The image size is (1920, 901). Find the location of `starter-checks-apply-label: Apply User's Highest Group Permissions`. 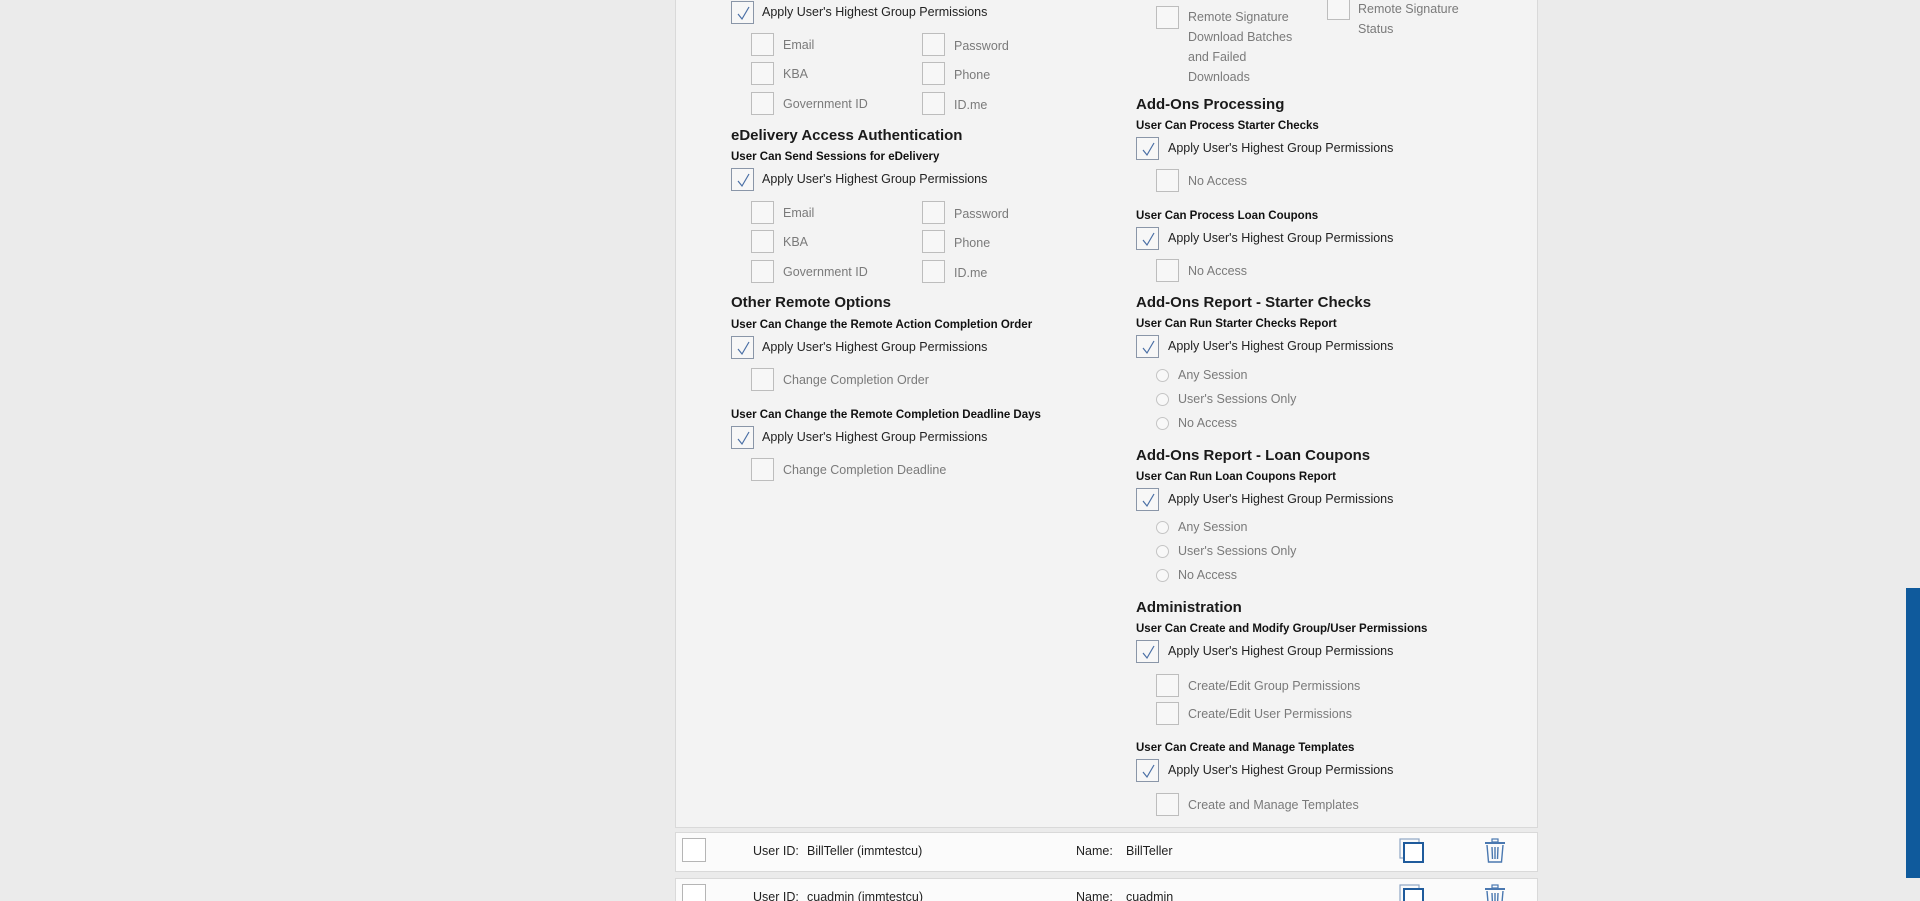

starter-checks-apply-label: Apply User's Highest Group Permissions is located at coordinates (1281, 148).